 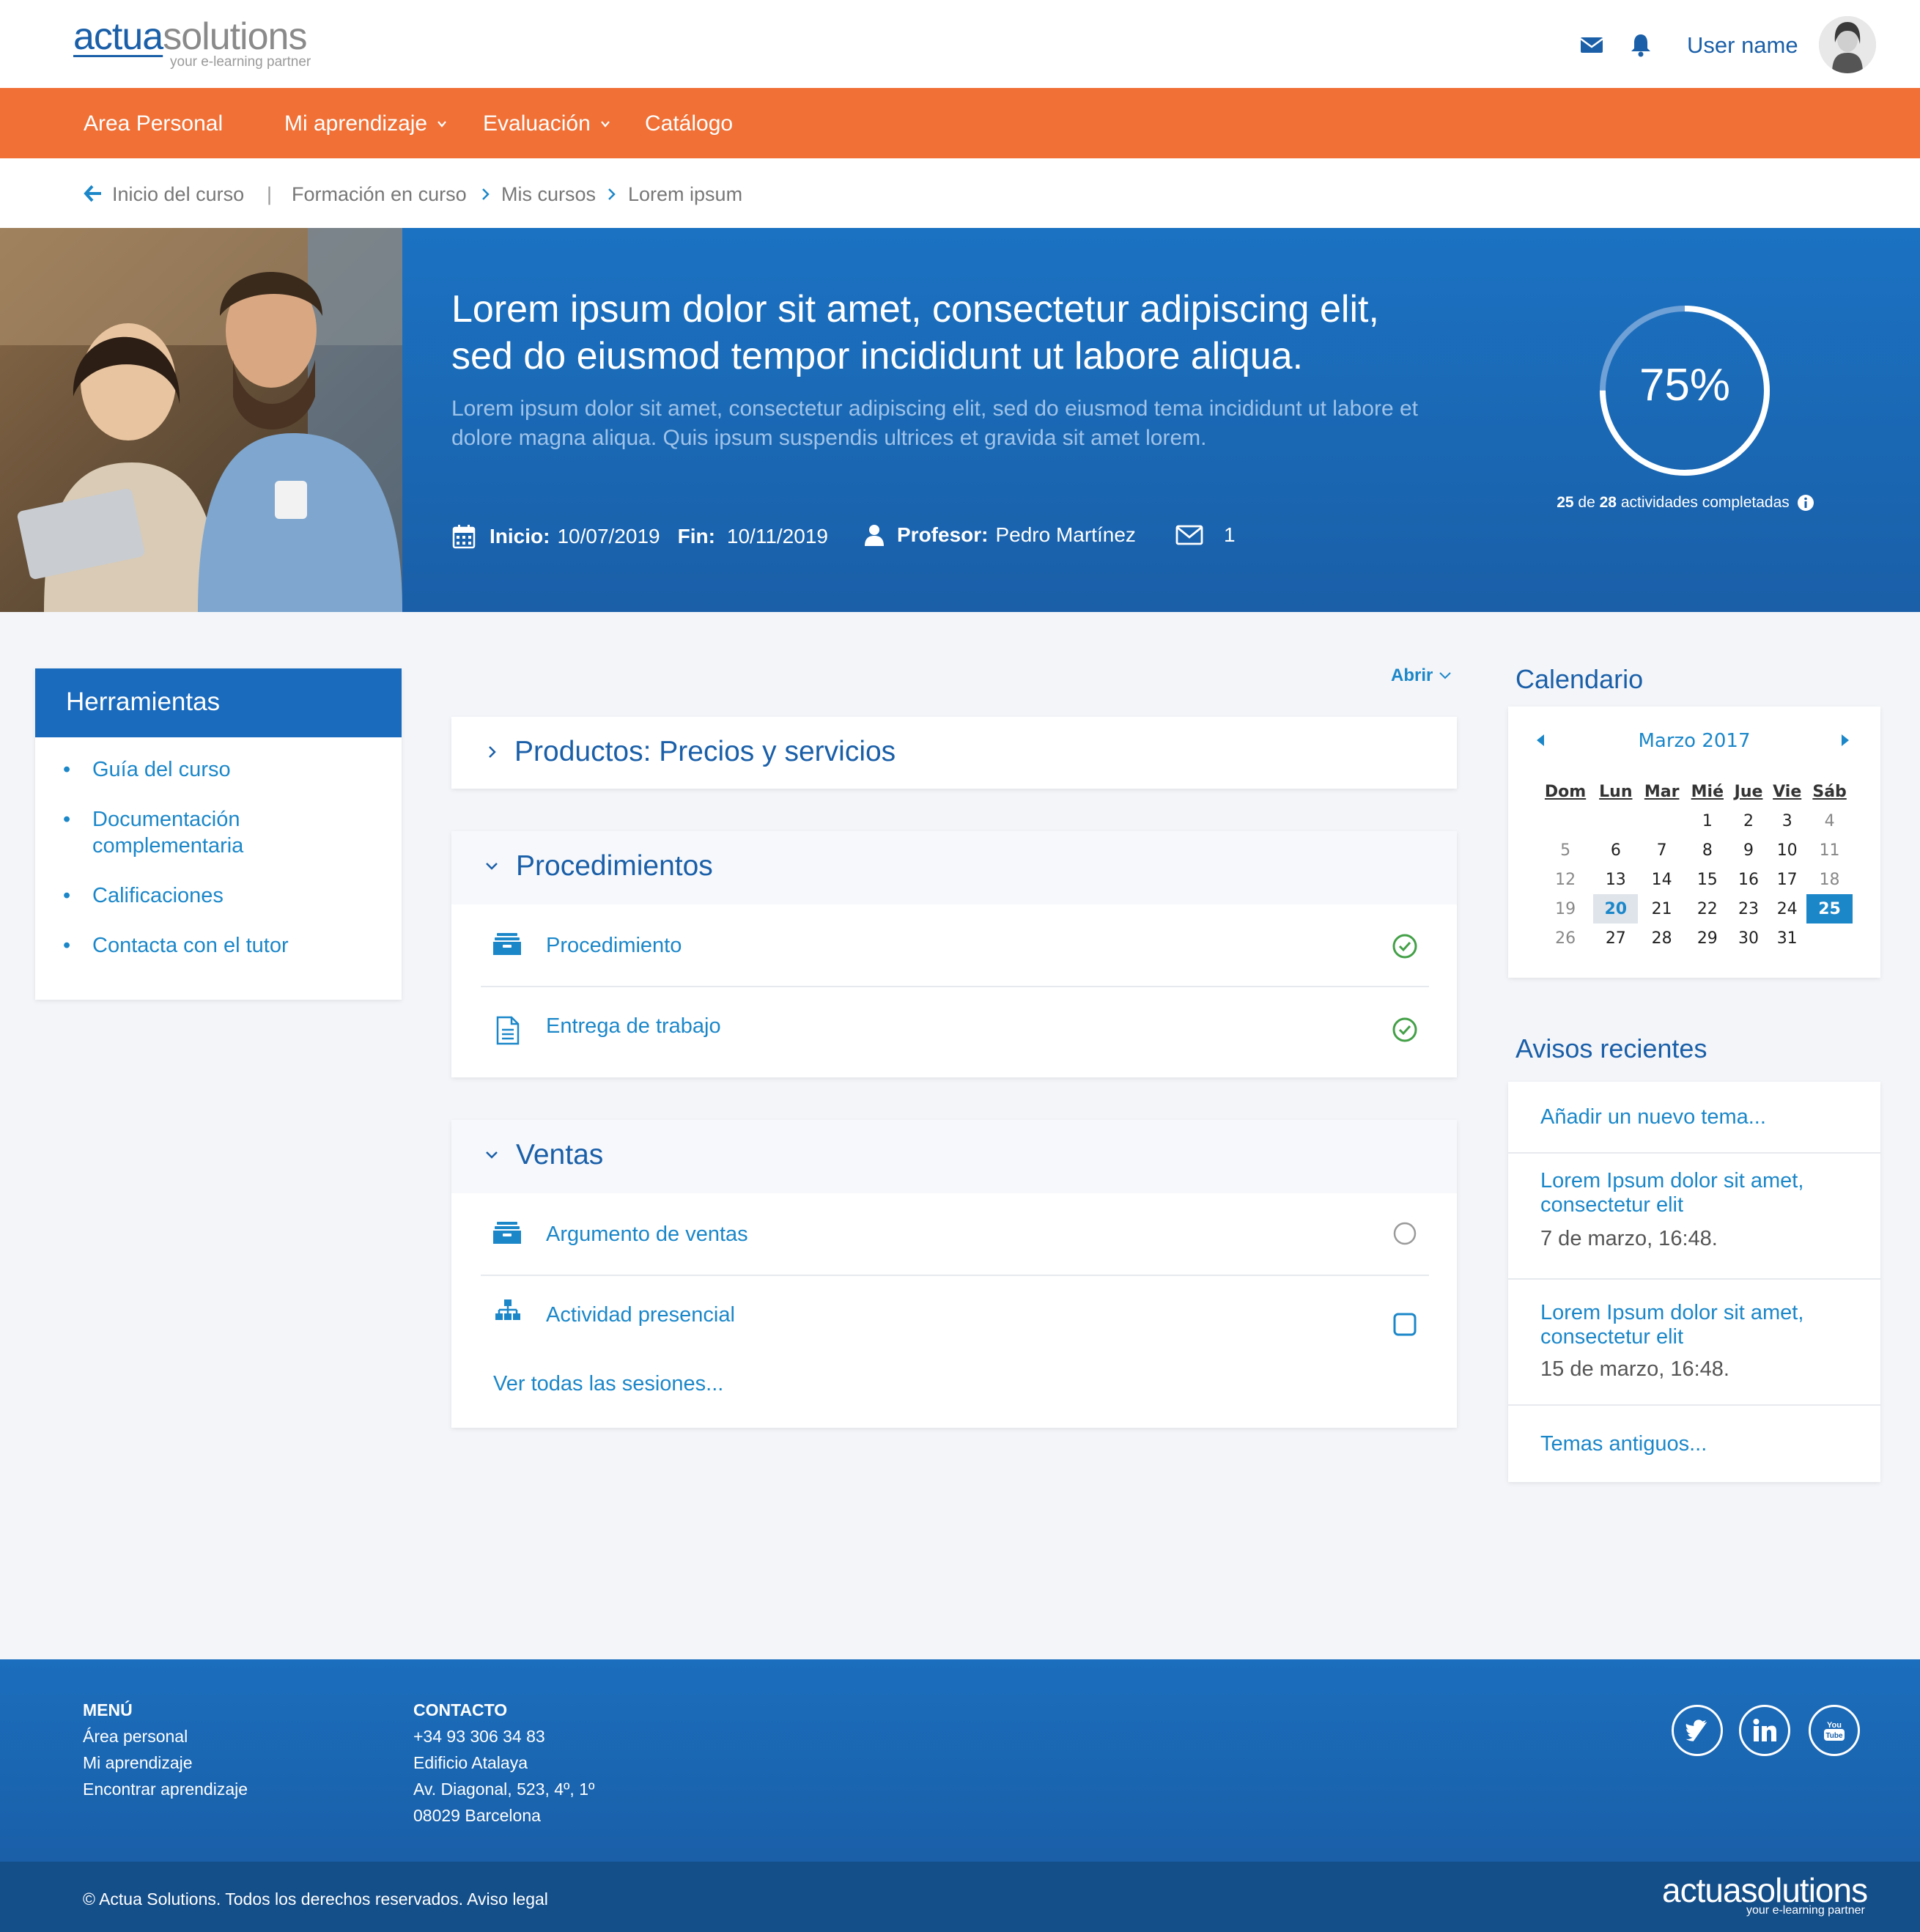 What do you see at coordinates (165, 833) in the screenshot?
I see `tool-documentacion: Documentación complementaria` at bounding box center [165, 833].